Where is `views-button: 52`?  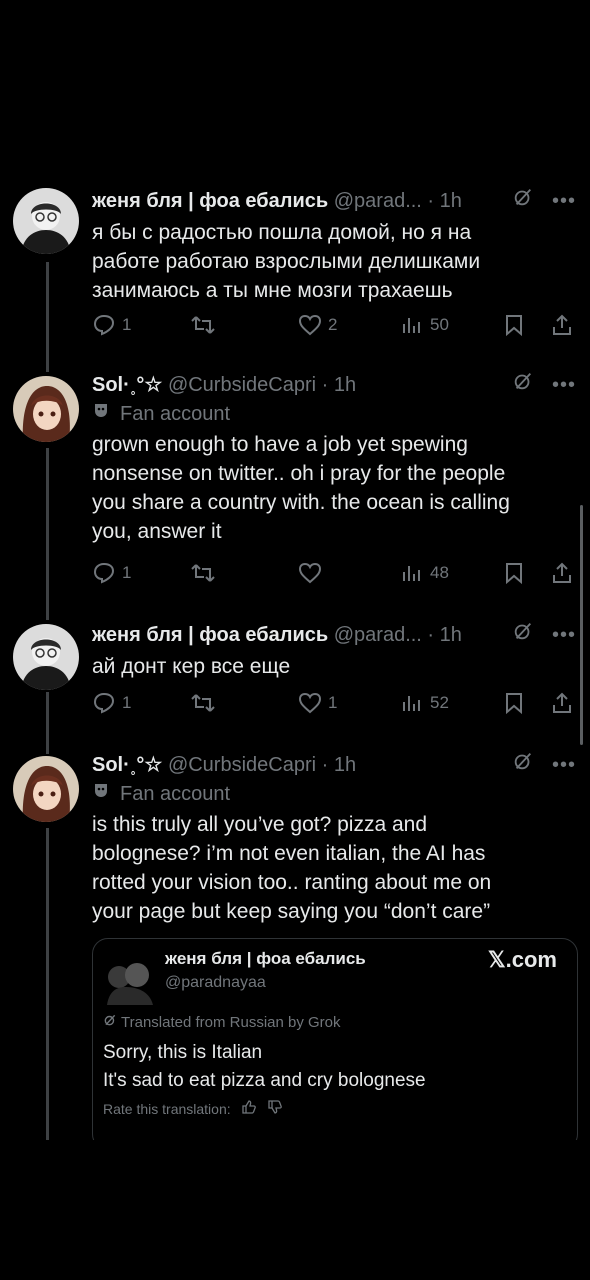 views-button: 52 is located at coordinates (424, 703).